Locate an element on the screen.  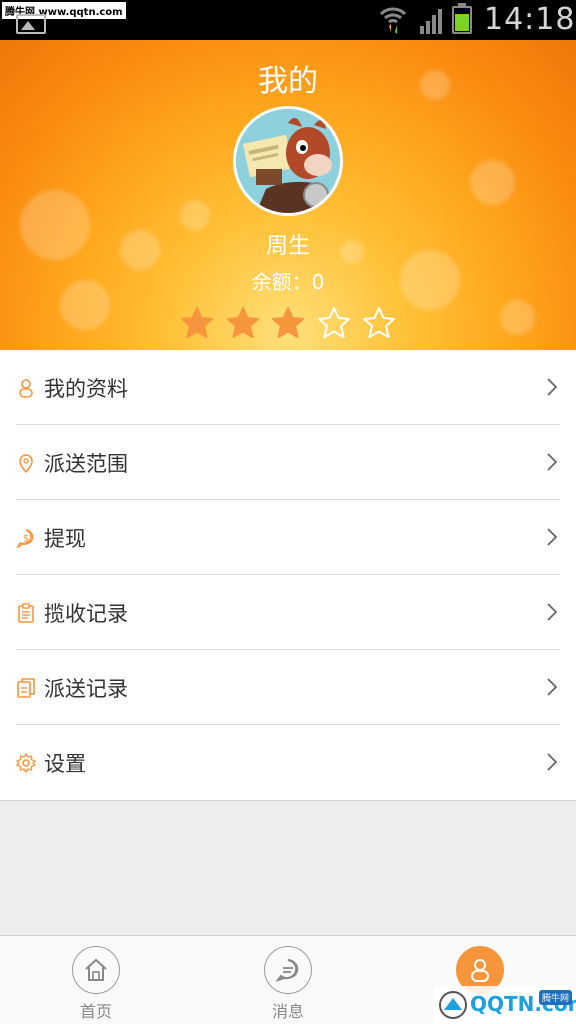
menu-item-delivery-range: 派送范围 is located at coordinates (288, 462).